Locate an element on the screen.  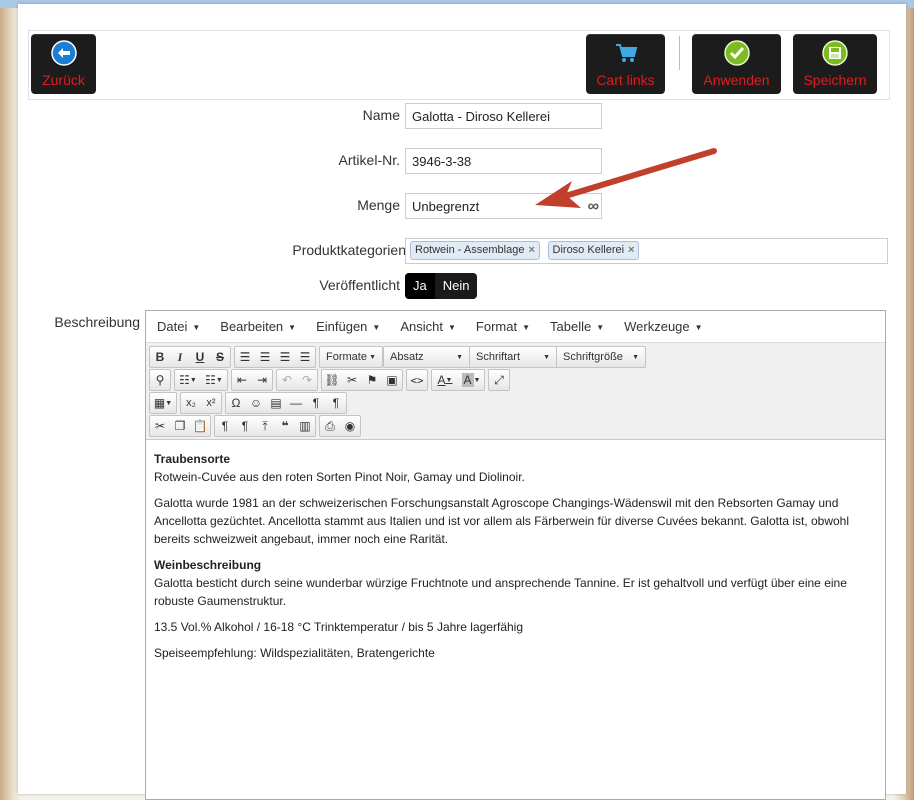
copy-icon: ❐ is located at coordinates (180, 426).